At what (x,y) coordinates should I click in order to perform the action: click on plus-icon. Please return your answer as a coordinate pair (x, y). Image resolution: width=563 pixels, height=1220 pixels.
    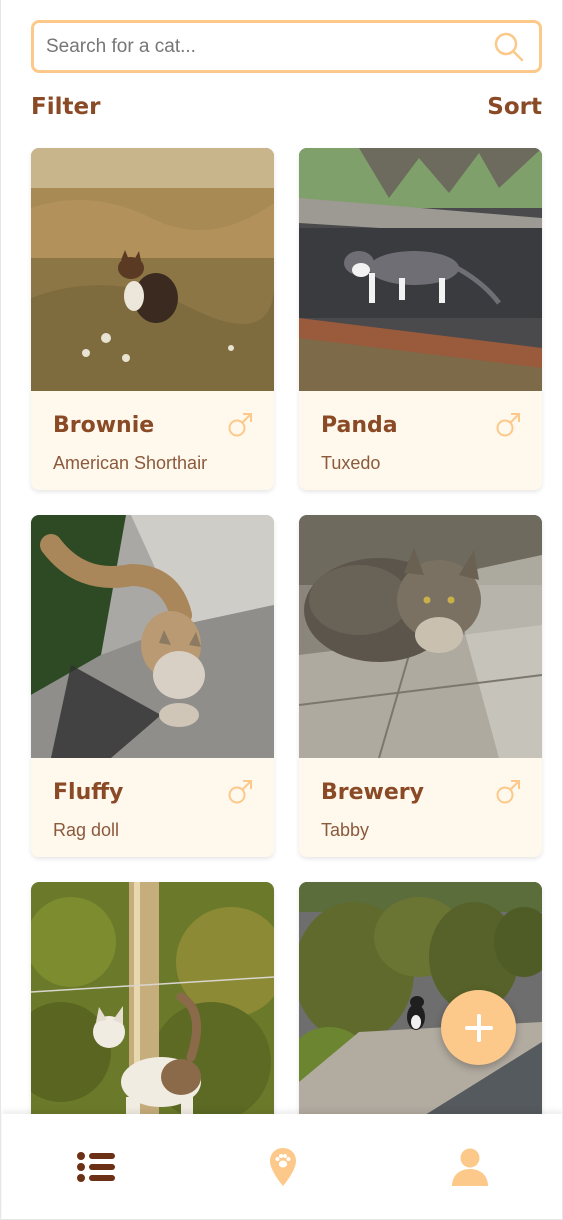
    Looking at the image, I should click on (478, 1027).